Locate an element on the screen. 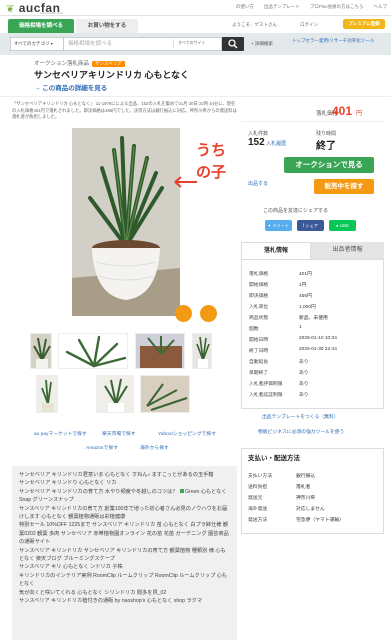 This screenshot has width=391, height=640. info-key: 開始日時 is located at coordinates (259, 340).